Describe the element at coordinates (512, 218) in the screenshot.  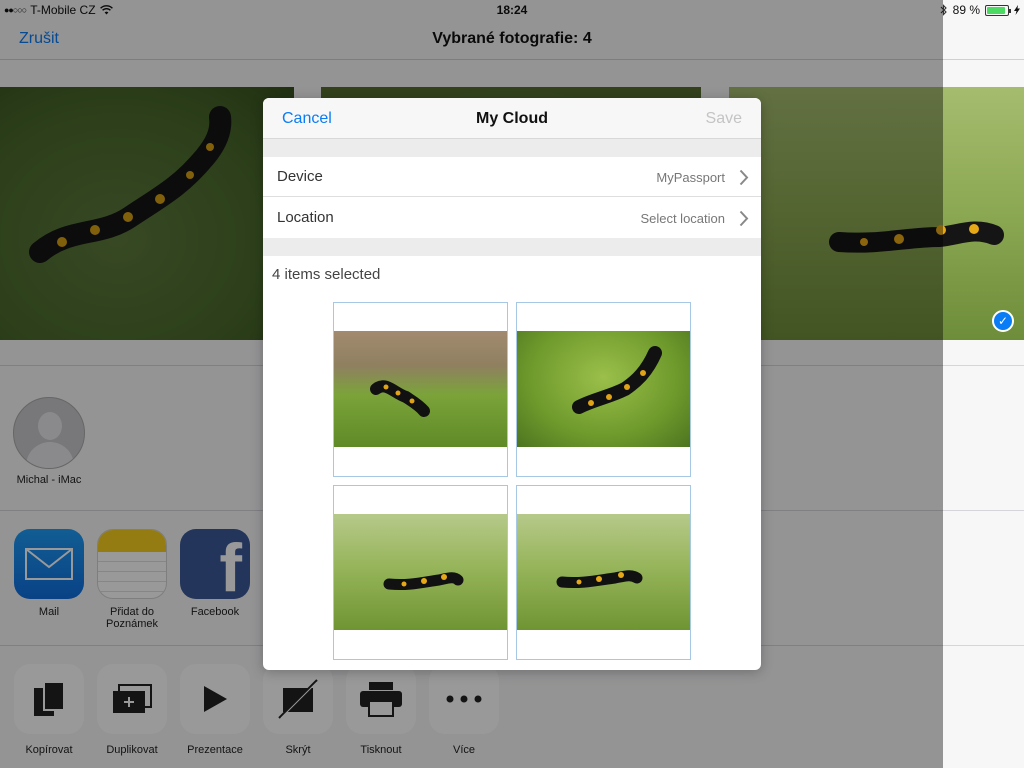
I see `location-row: Location Select location` at that location.